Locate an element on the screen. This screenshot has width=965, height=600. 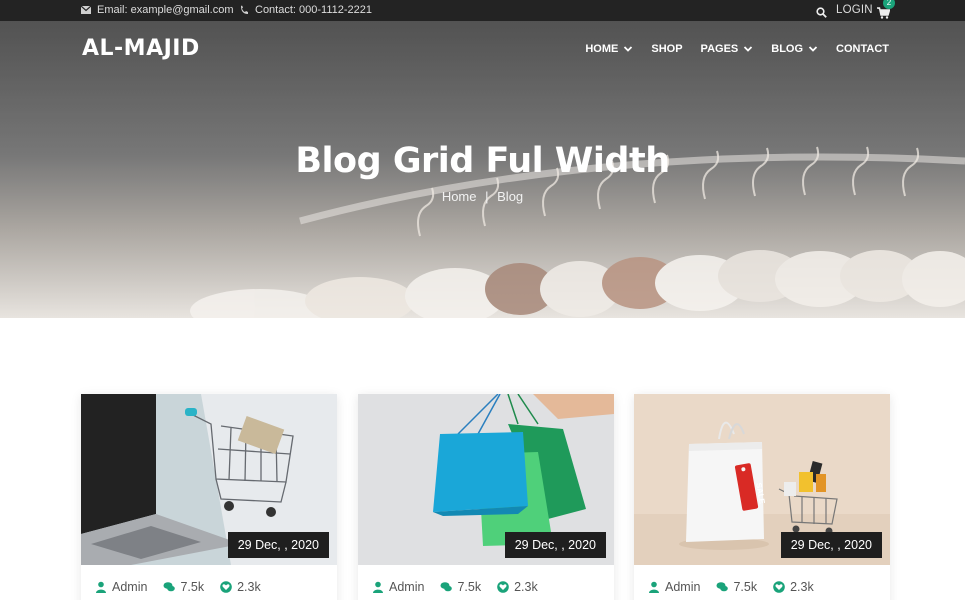
topbar-email: Email: example@gmail.com is located at coordinates (157, 10).